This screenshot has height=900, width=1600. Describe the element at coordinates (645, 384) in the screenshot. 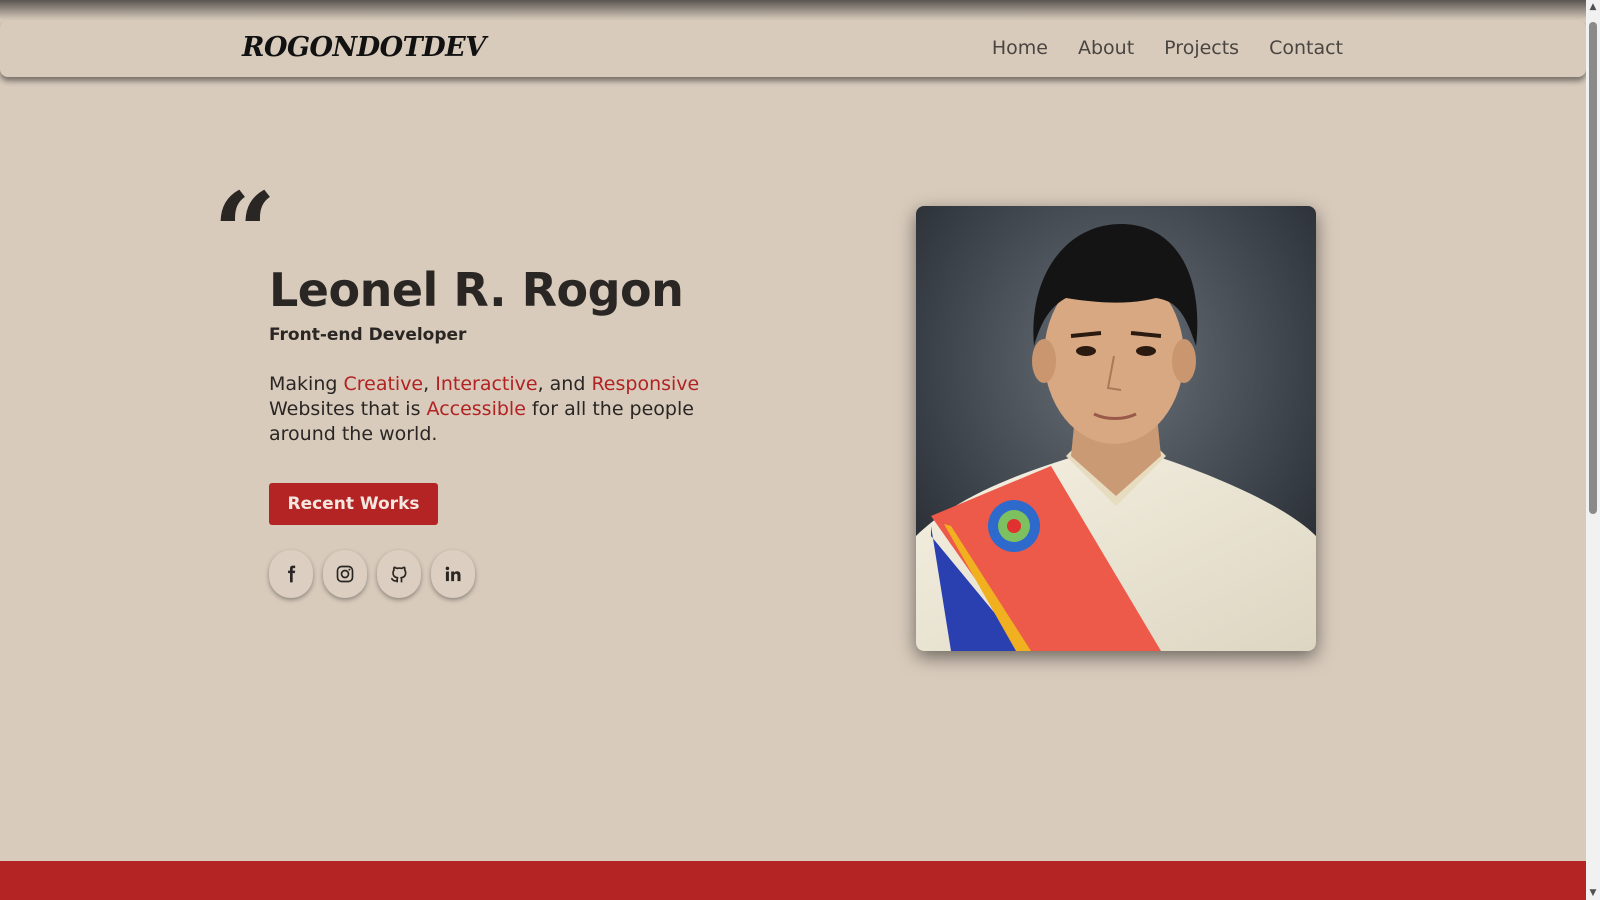

I see `tagline-responsive: Responsive` at that location.